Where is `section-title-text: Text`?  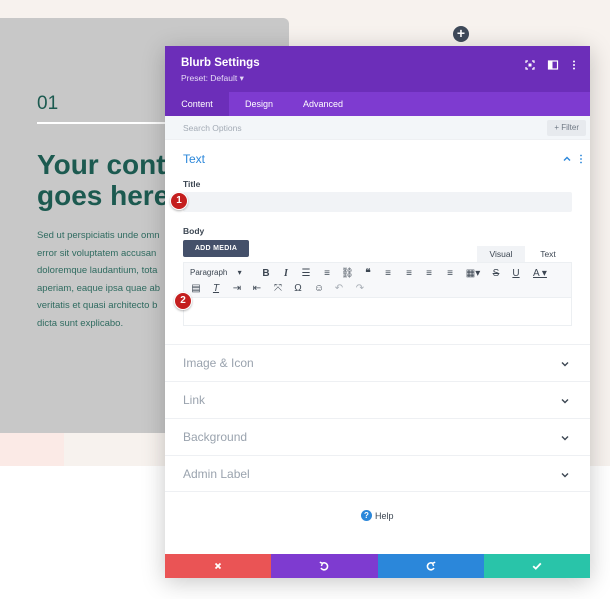
section-title-text: Text is located at coordinates (194, 159).